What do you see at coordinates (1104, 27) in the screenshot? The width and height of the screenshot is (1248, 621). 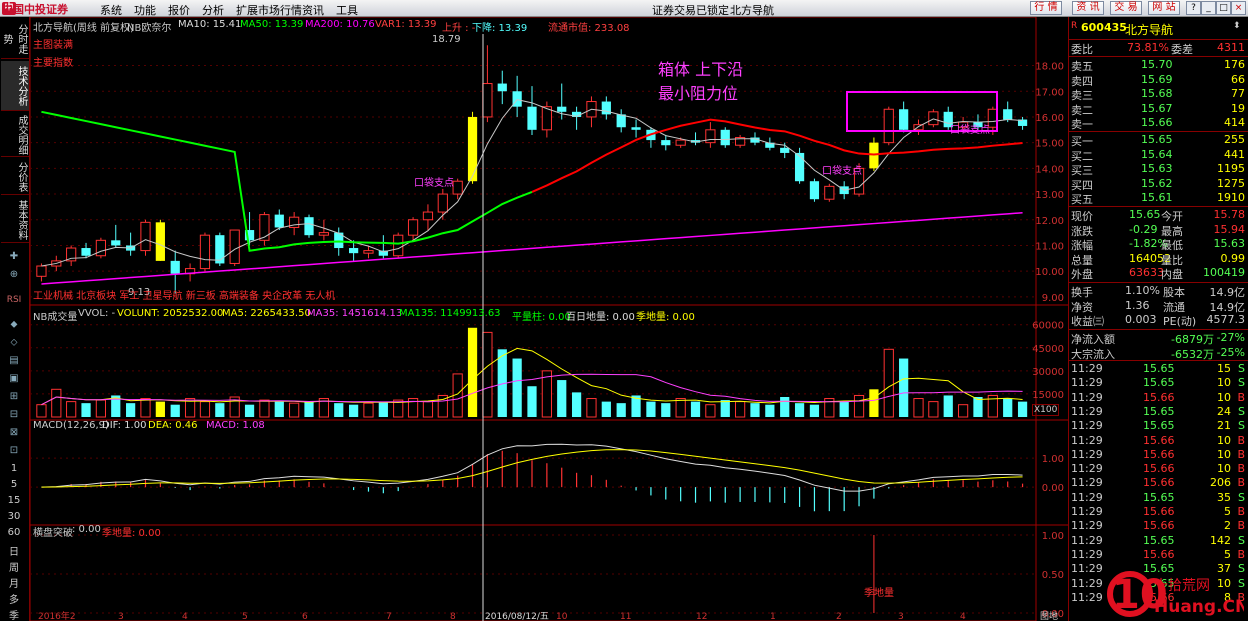 I see `stock-code: 600435` at bounding box center [1104, 27].